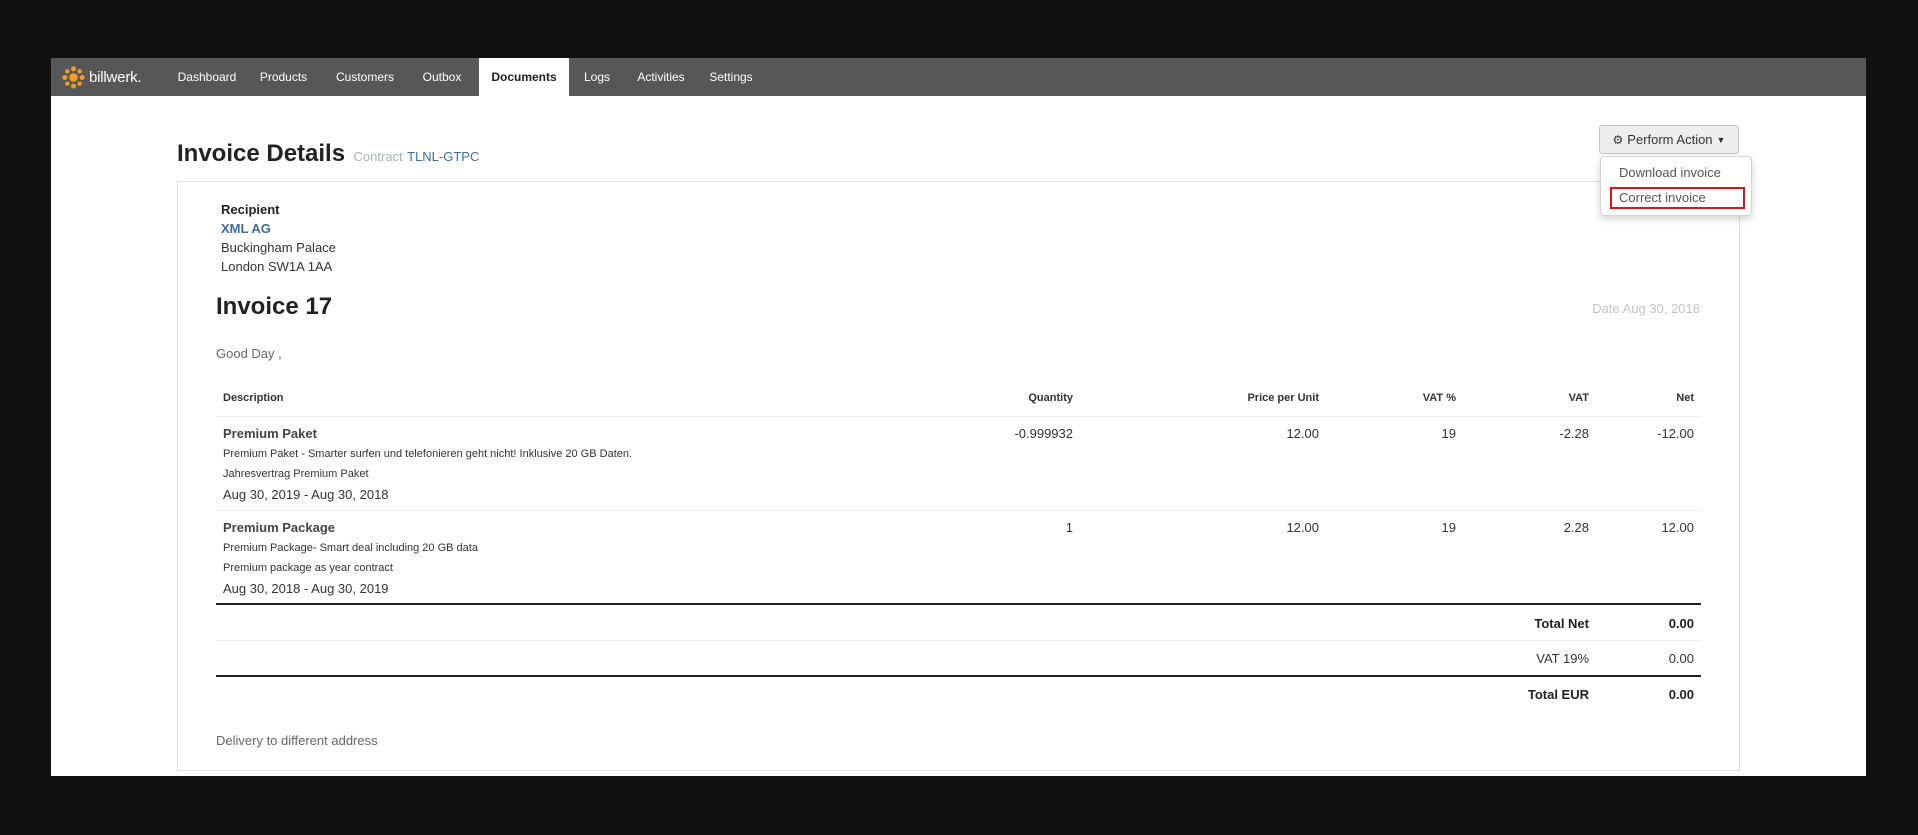 This screenshot has width=1918, height=835. Describe the element at coordinates (306, 588) in the screenshot. I see `item-period: Aug 30, 2018 - Aug 30, 2019` at that location.